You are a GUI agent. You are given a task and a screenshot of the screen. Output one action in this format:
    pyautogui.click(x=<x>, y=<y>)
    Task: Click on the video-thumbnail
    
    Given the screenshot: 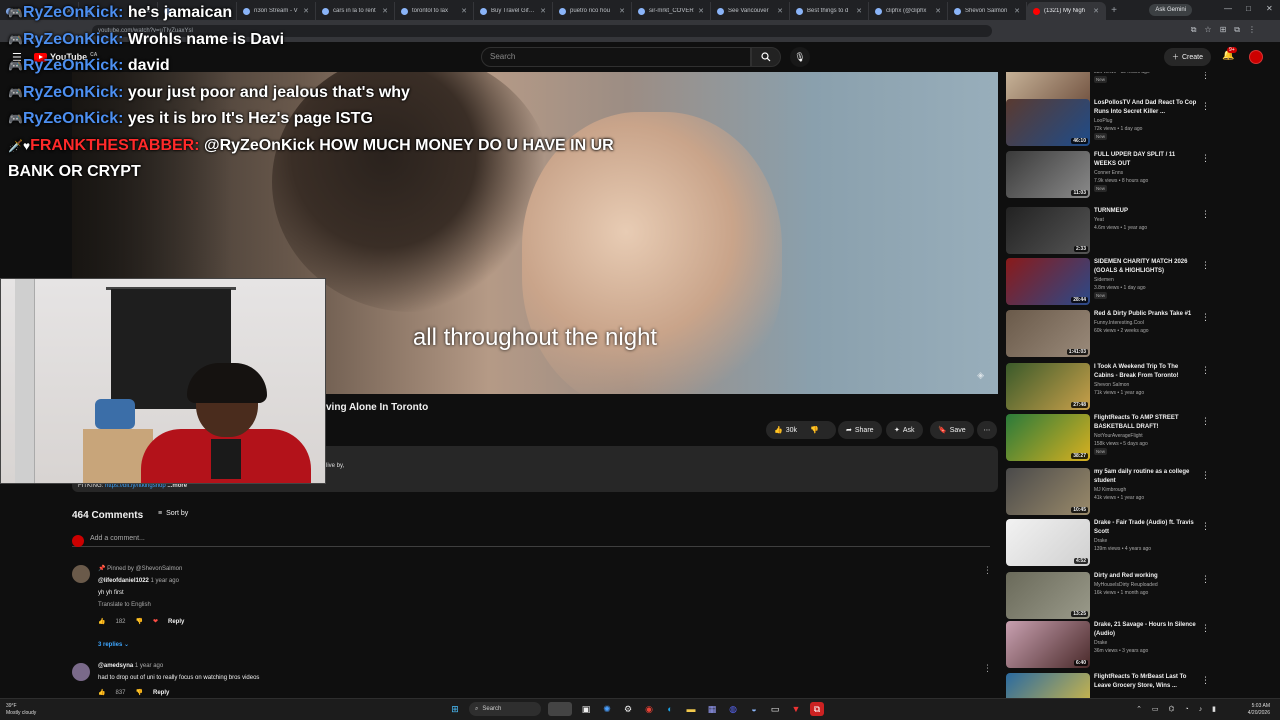 What is the action you would take?
    pyautogui.click(x=1048, y=685)
    